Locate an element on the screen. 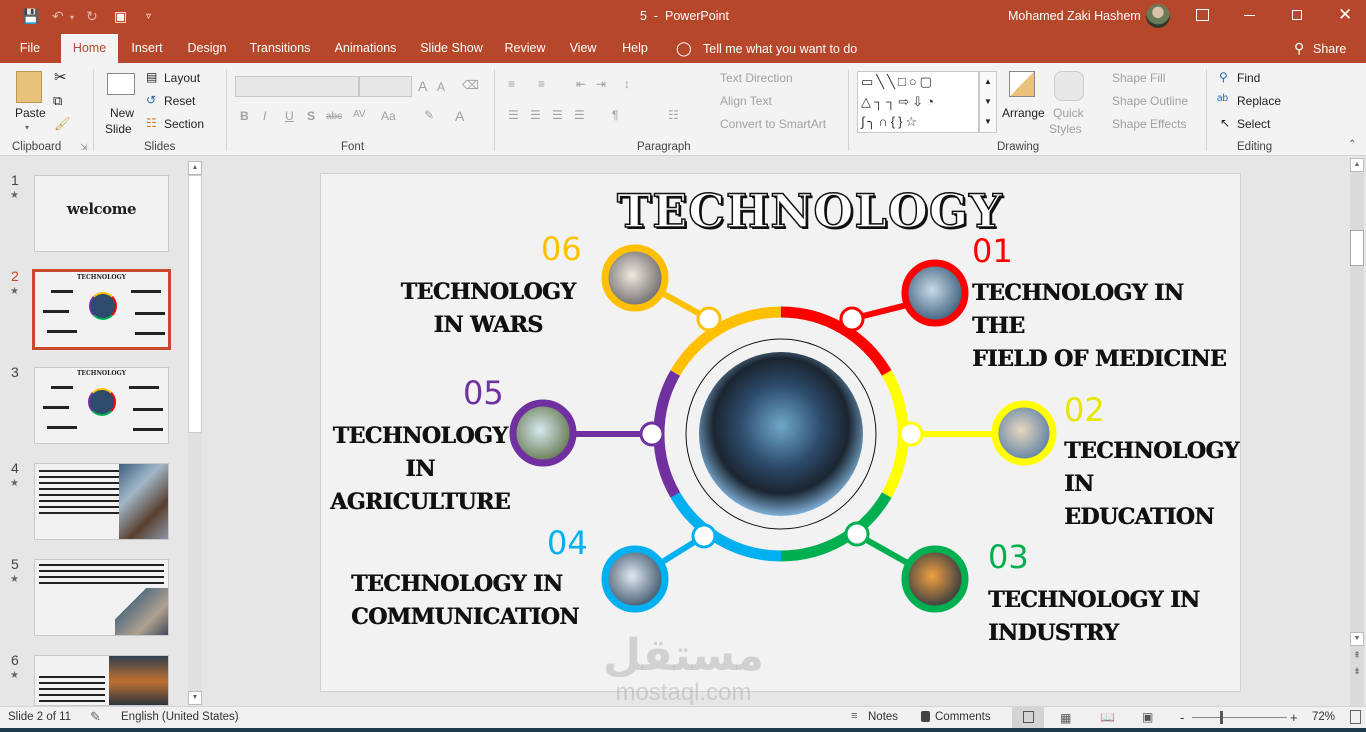 The height and width of the screenshot is (732, 1366). text-direction-ltr-icon: ¶ is located at coordinates (615, 115).